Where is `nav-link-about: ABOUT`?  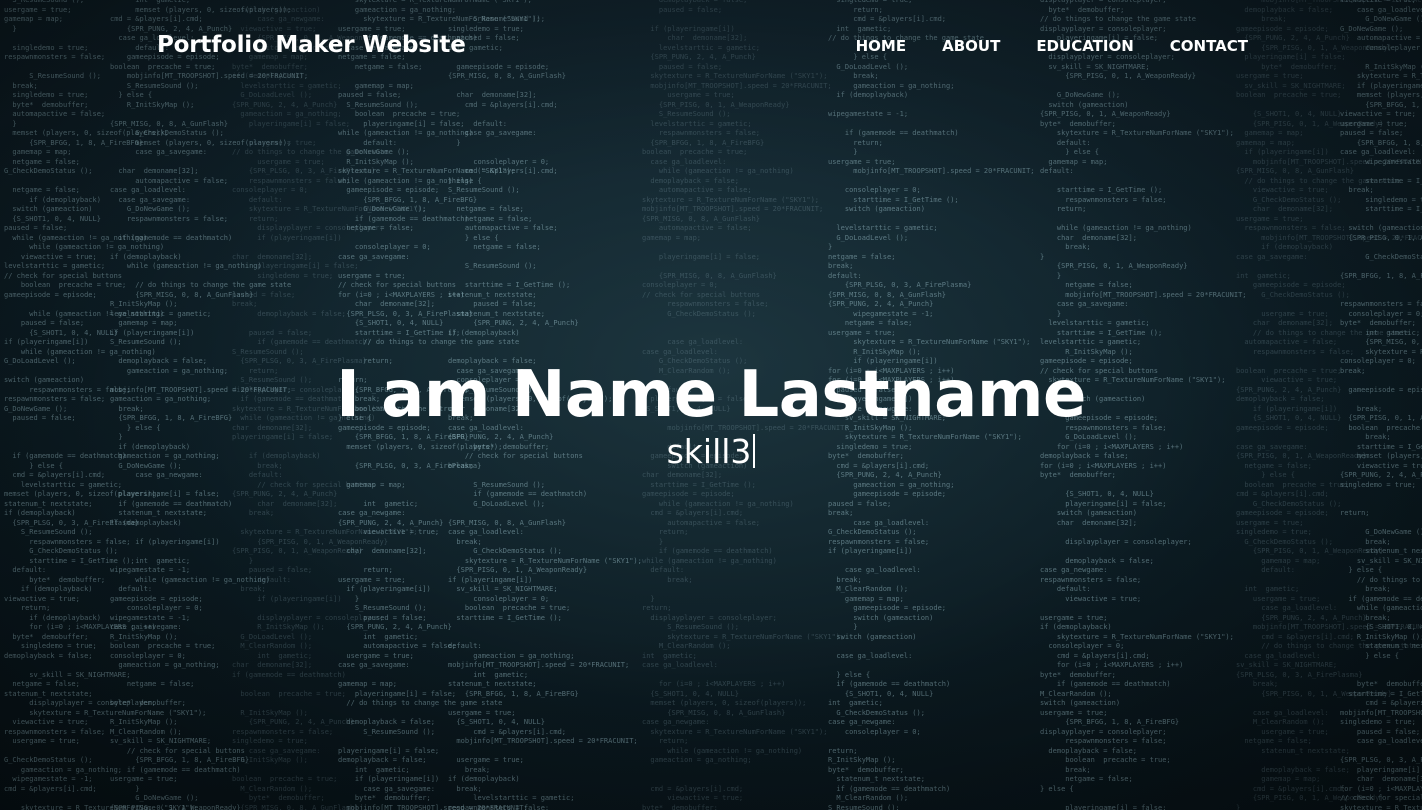 nav-link-about: ABOUT is located at coordinates (971, 46).